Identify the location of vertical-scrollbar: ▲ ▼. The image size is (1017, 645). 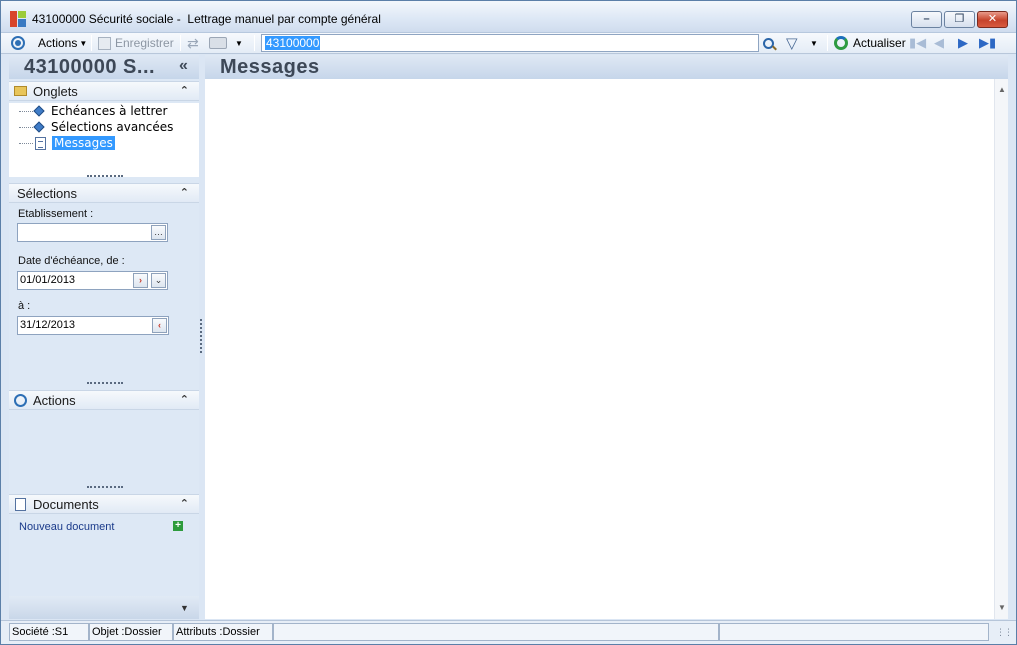
(1001, 349).